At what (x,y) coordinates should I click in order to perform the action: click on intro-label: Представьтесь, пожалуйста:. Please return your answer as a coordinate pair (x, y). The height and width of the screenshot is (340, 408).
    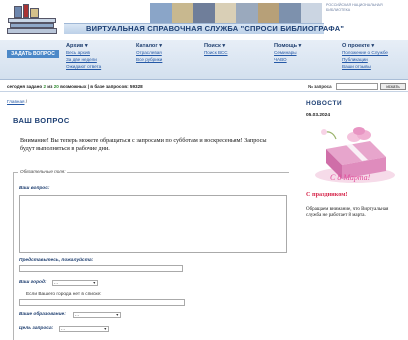
    Looking at the image, I should click on (56, 260).